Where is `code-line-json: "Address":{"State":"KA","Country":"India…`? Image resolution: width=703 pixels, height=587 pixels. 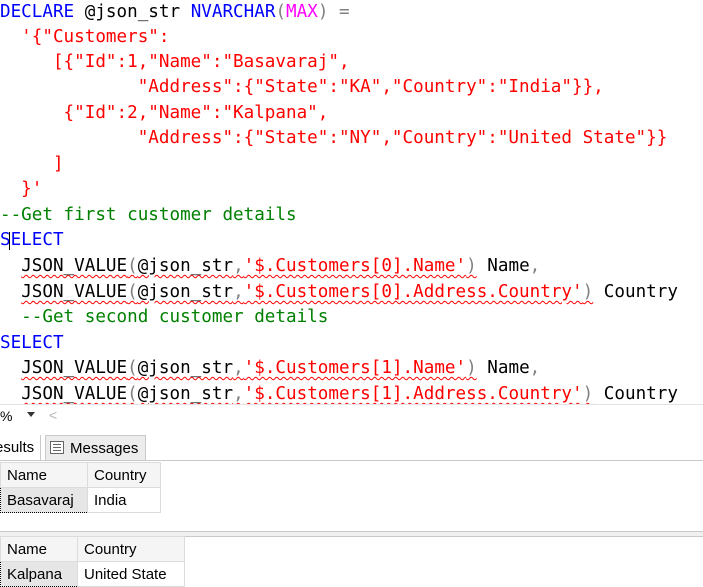
code-line-json: "Address":{"State":"KA","Country":"India… is located at coordinates (302, 87).